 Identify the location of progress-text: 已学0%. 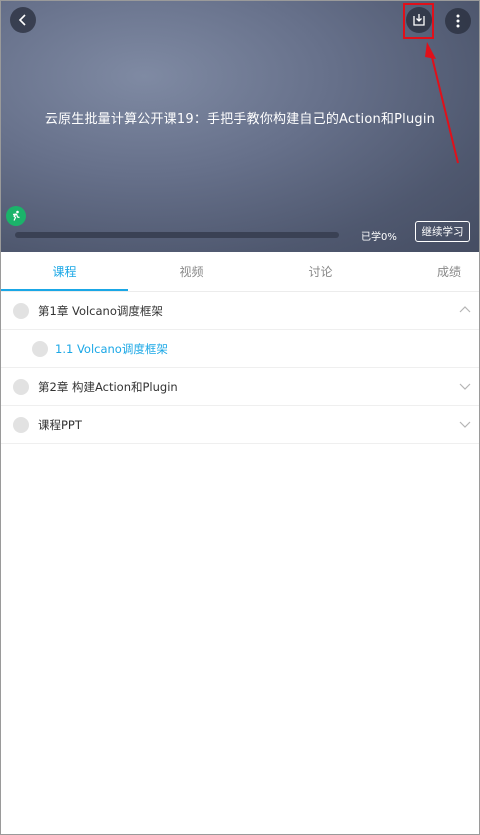
(379, 237).